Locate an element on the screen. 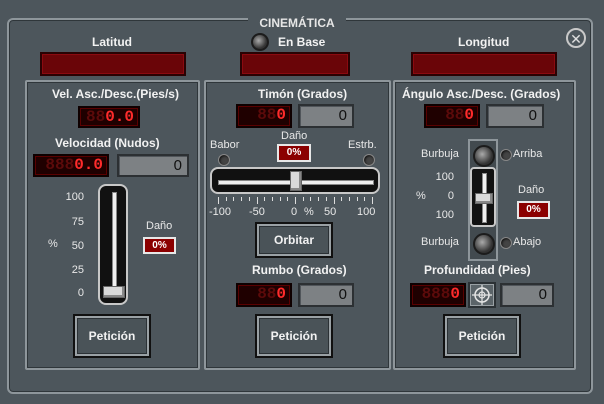  profundidad-label: Profundidad (Pies) is located at coordinates (477, 270).